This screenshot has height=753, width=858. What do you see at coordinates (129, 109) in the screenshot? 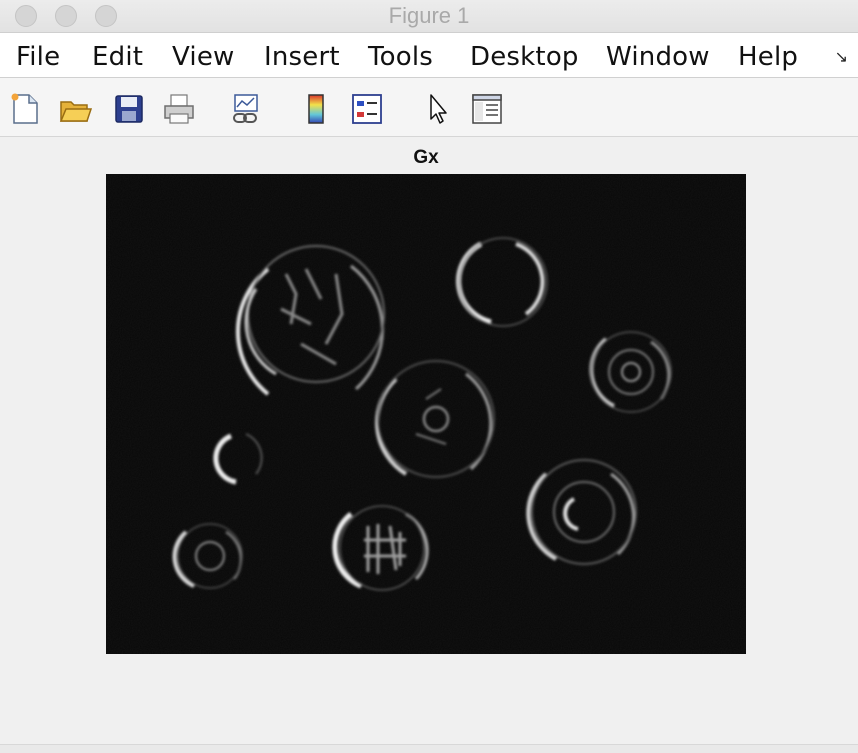
I see `save-icon` at bounding box center [129, 109].